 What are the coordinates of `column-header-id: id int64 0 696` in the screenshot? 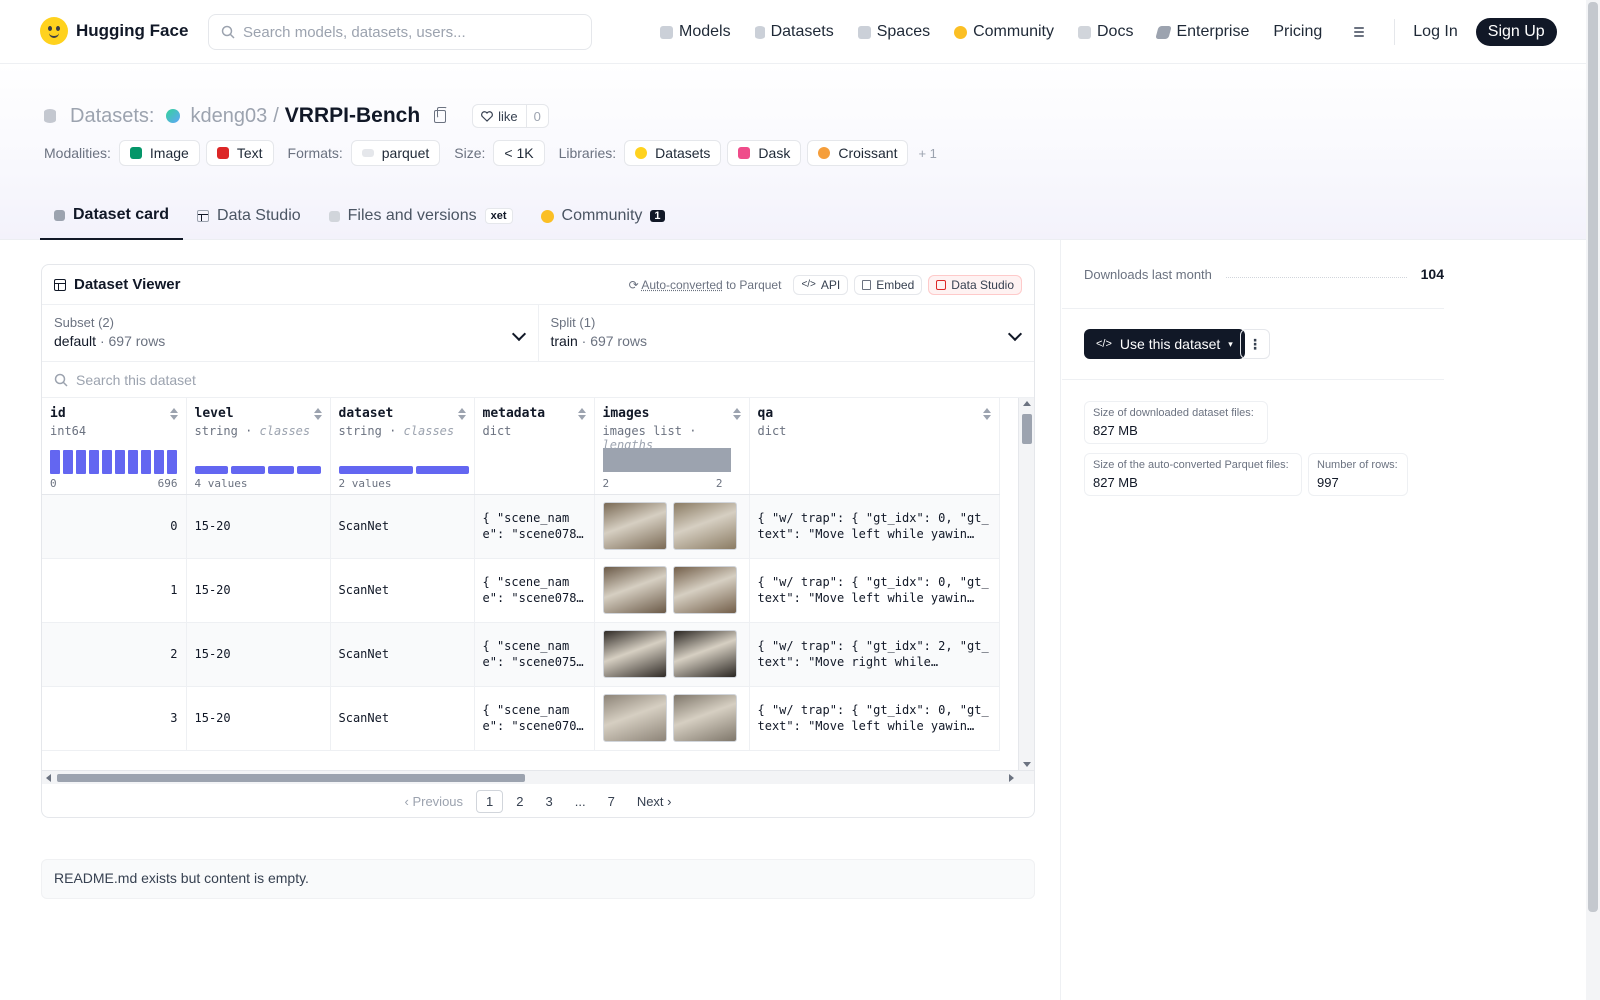 It's located at (114, 446).